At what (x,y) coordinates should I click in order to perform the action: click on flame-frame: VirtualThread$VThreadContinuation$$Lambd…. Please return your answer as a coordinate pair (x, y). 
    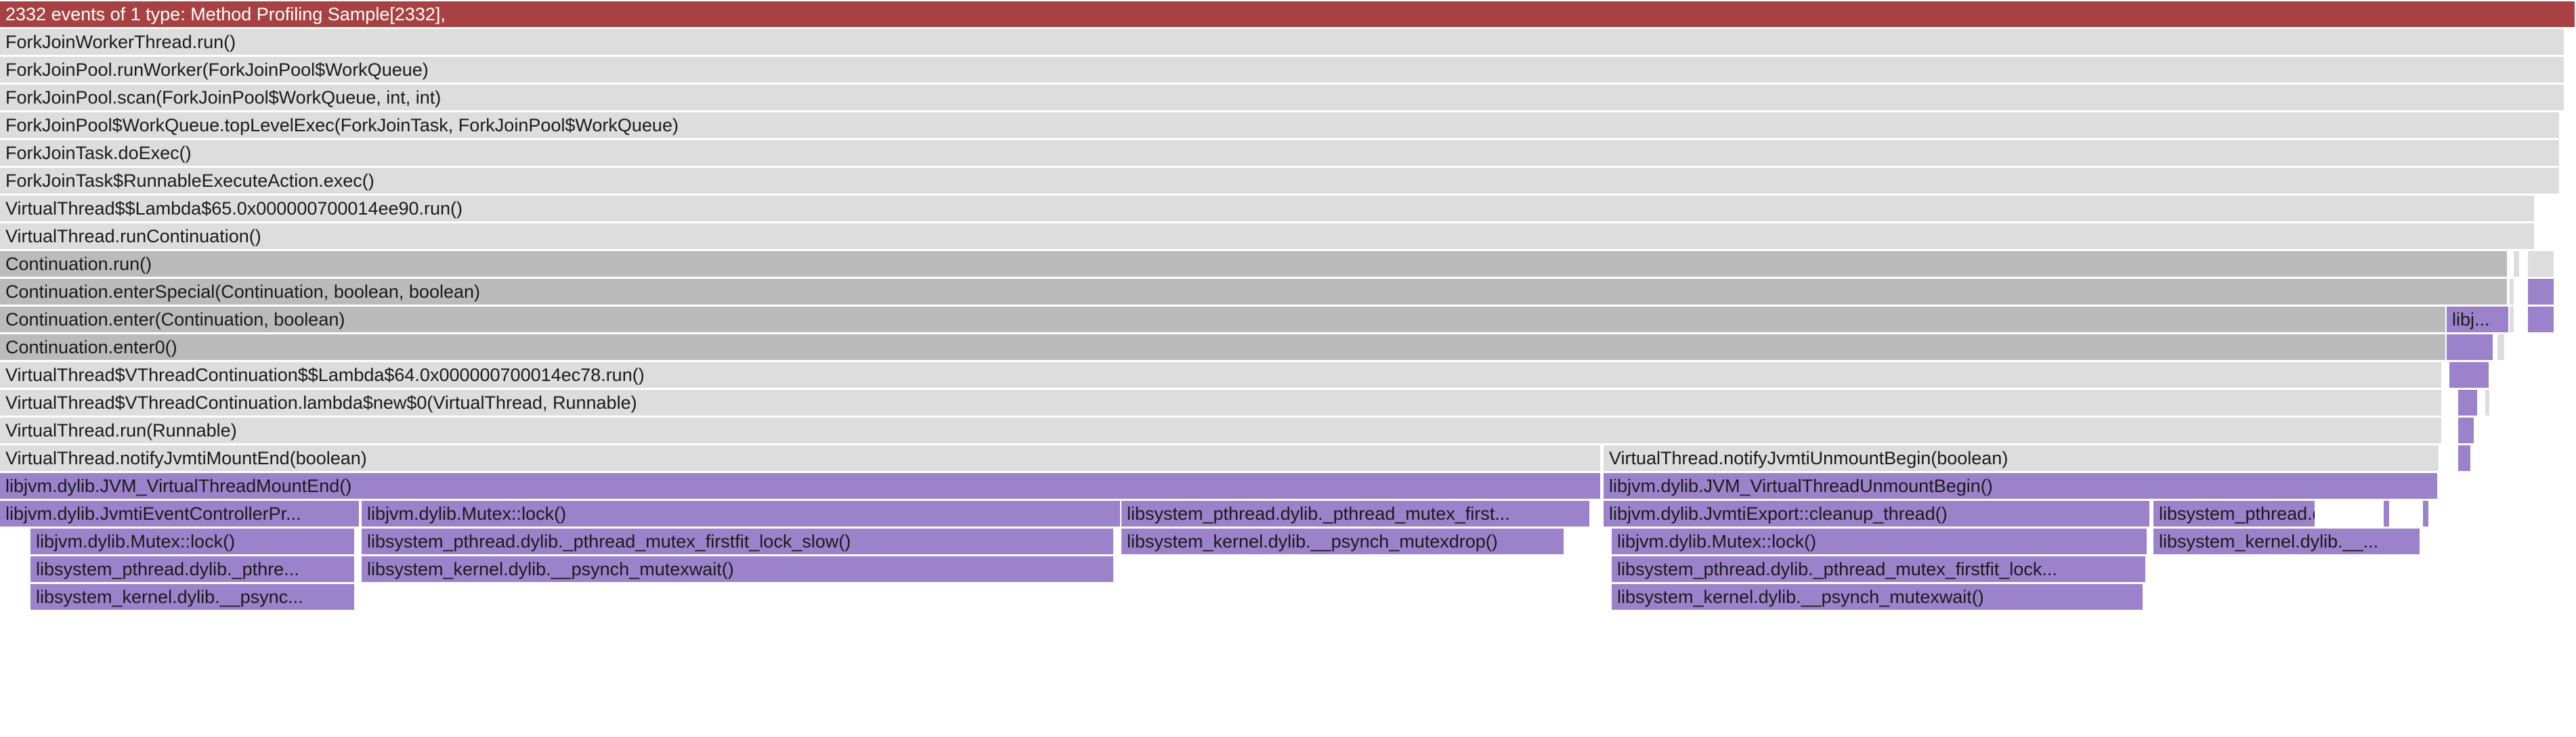
    Looking at the image, I should click on (1221, 375).